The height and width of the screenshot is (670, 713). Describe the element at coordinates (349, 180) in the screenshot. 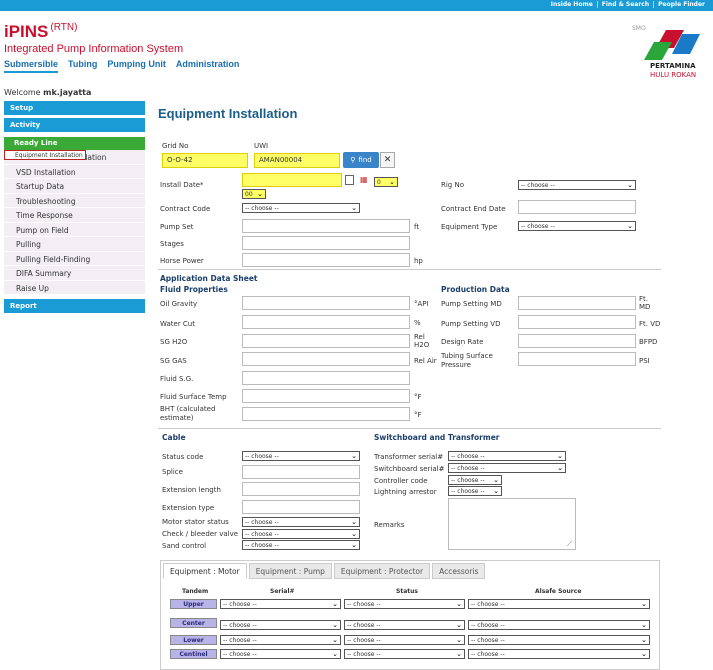

I see `calendar-icon` at that location.